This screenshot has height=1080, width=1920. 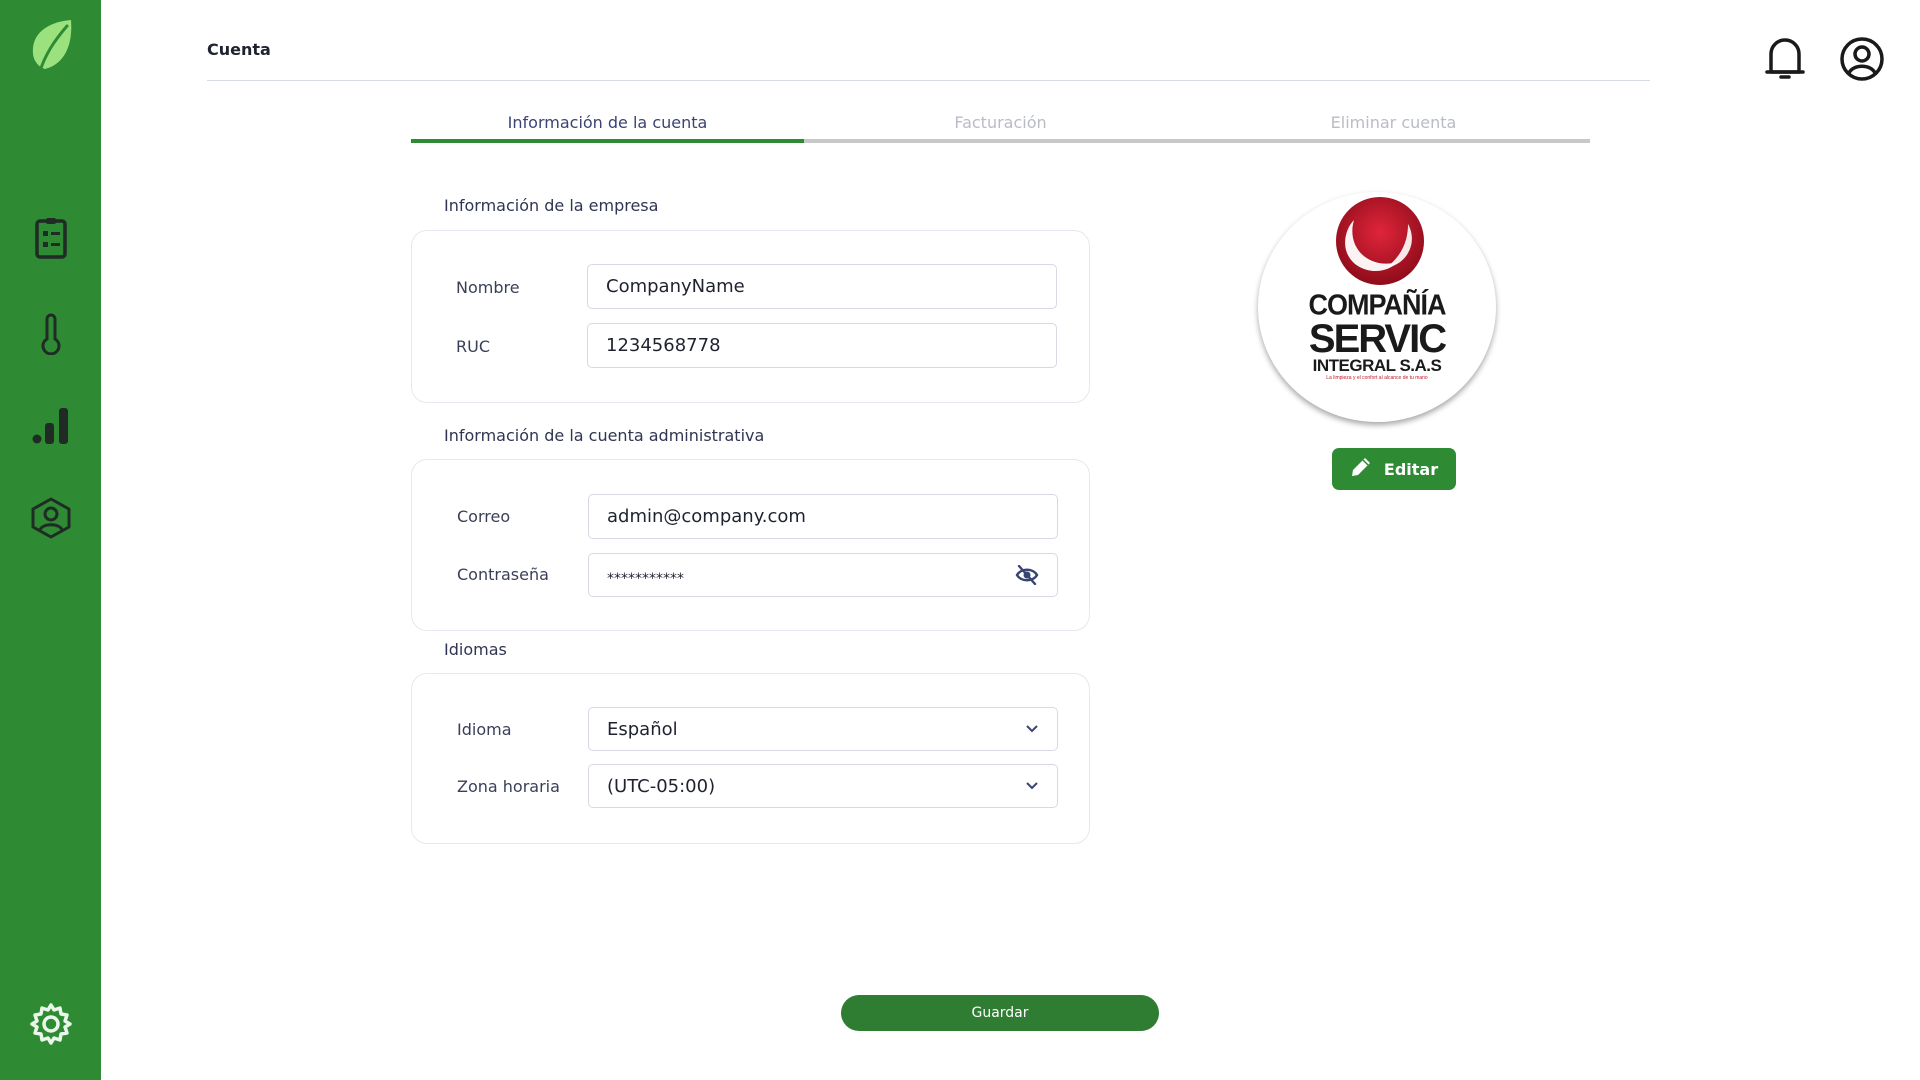 I want to click on password-value: ***********, so click(x=645, y=579).